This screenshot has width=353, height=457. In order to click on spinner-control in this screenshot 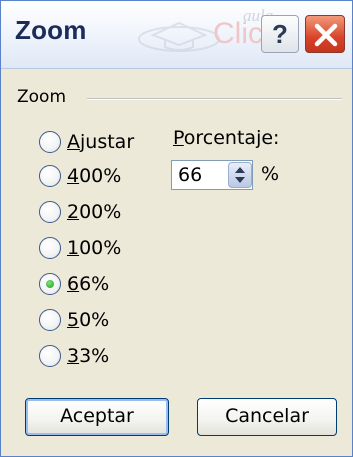, I will do `click(240, 175)`.